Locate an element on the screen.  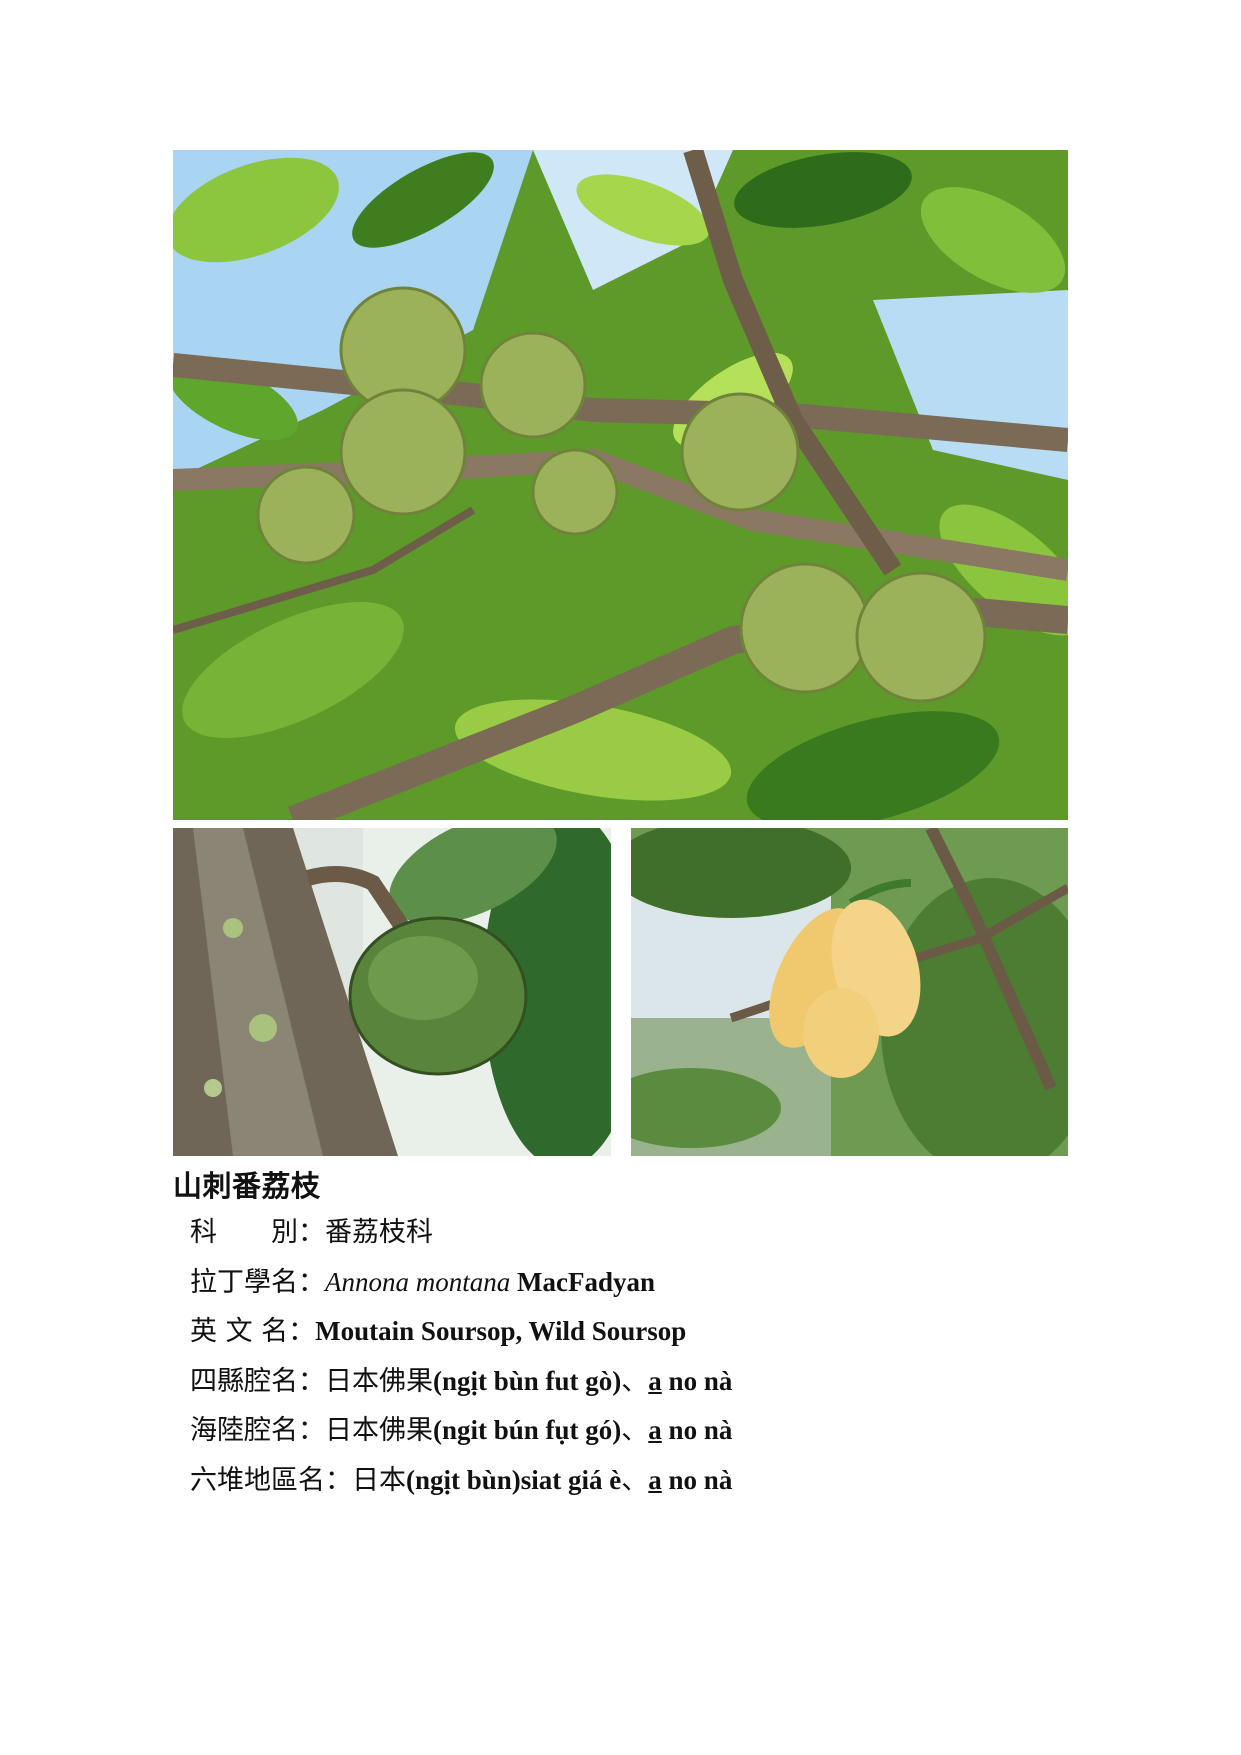
sixian-name-romanization: (ngịt bùn fut gò) is located at coordinates (527, 1380).